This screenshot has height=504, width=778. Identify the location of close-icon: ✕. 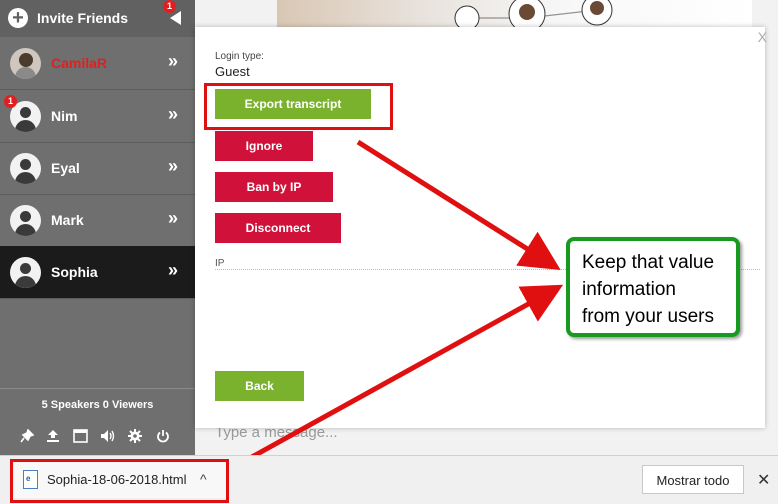
(763, 480).